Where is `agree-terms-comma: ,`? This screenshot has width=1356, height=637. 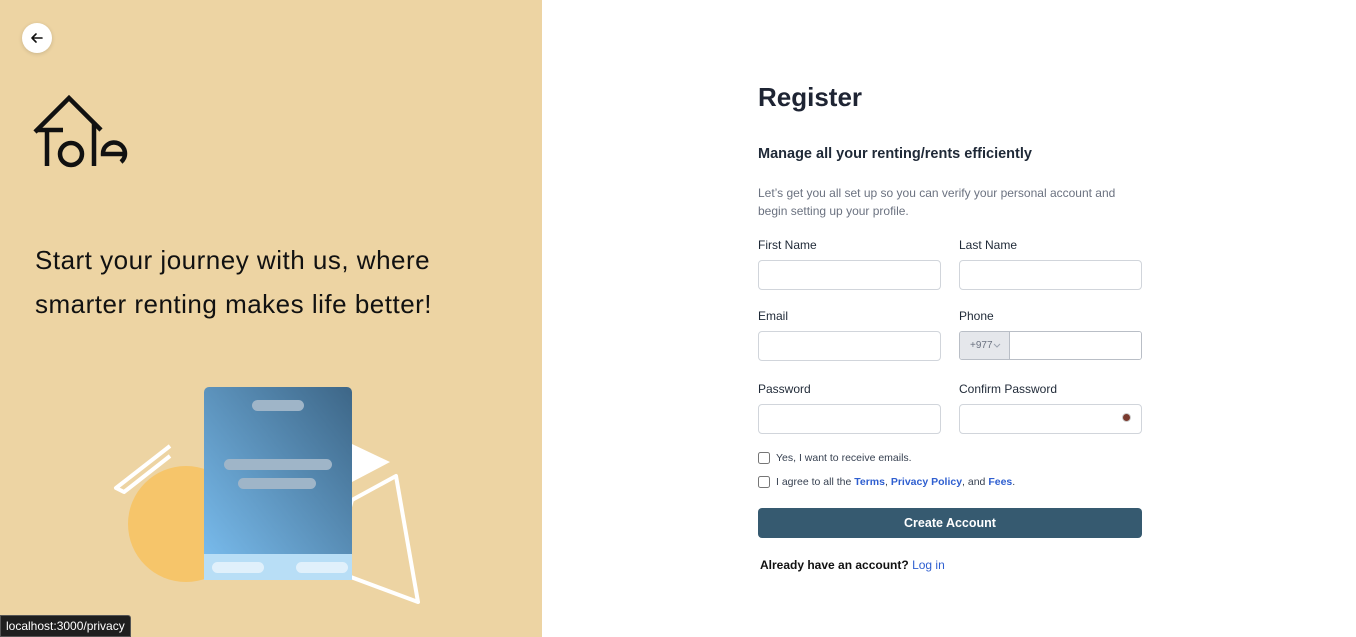 agree-terms-comma: , is located at coordinates (886, 482).